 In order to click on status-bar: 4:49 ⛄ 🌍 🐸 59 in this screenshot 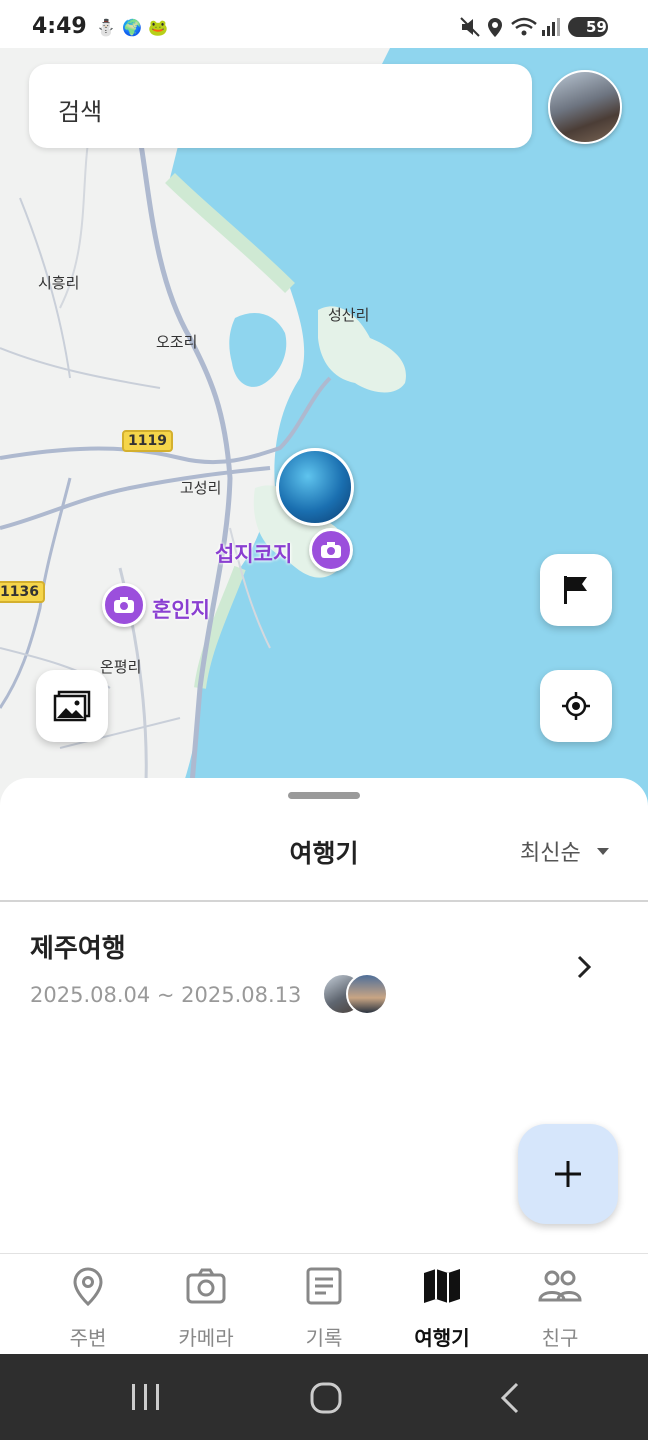, I will do `click(324, 24)`.